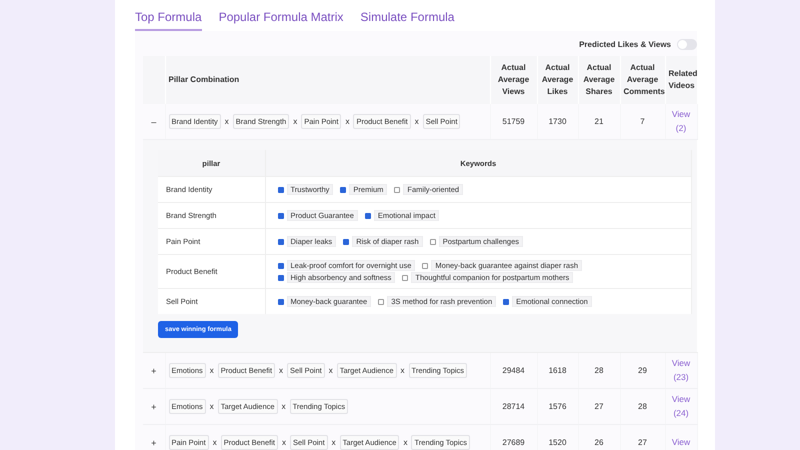 The width and height of the screenshot is (800, 450). I want to click on column-header: Actual Average Shares, so click(599, 79).